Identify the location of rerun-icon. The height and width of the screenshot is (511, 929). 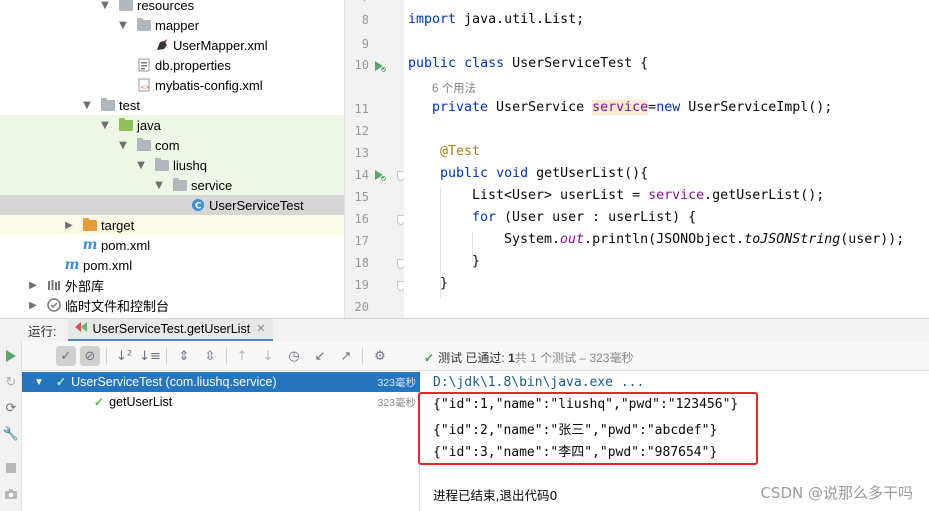
(11, 356).